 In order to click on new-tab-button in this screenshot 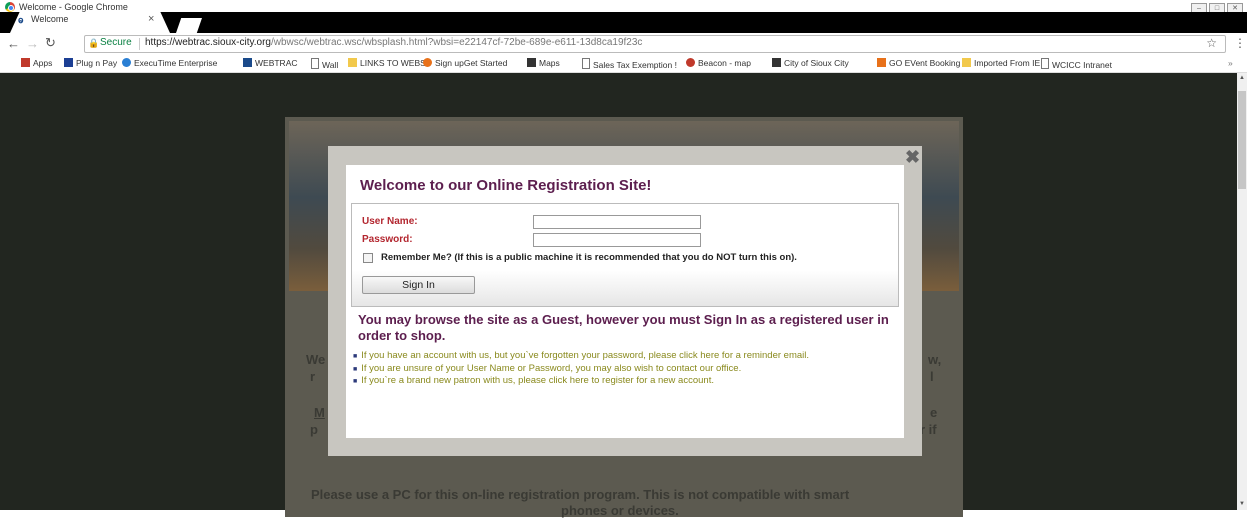, I will do `click(189, 25)`.